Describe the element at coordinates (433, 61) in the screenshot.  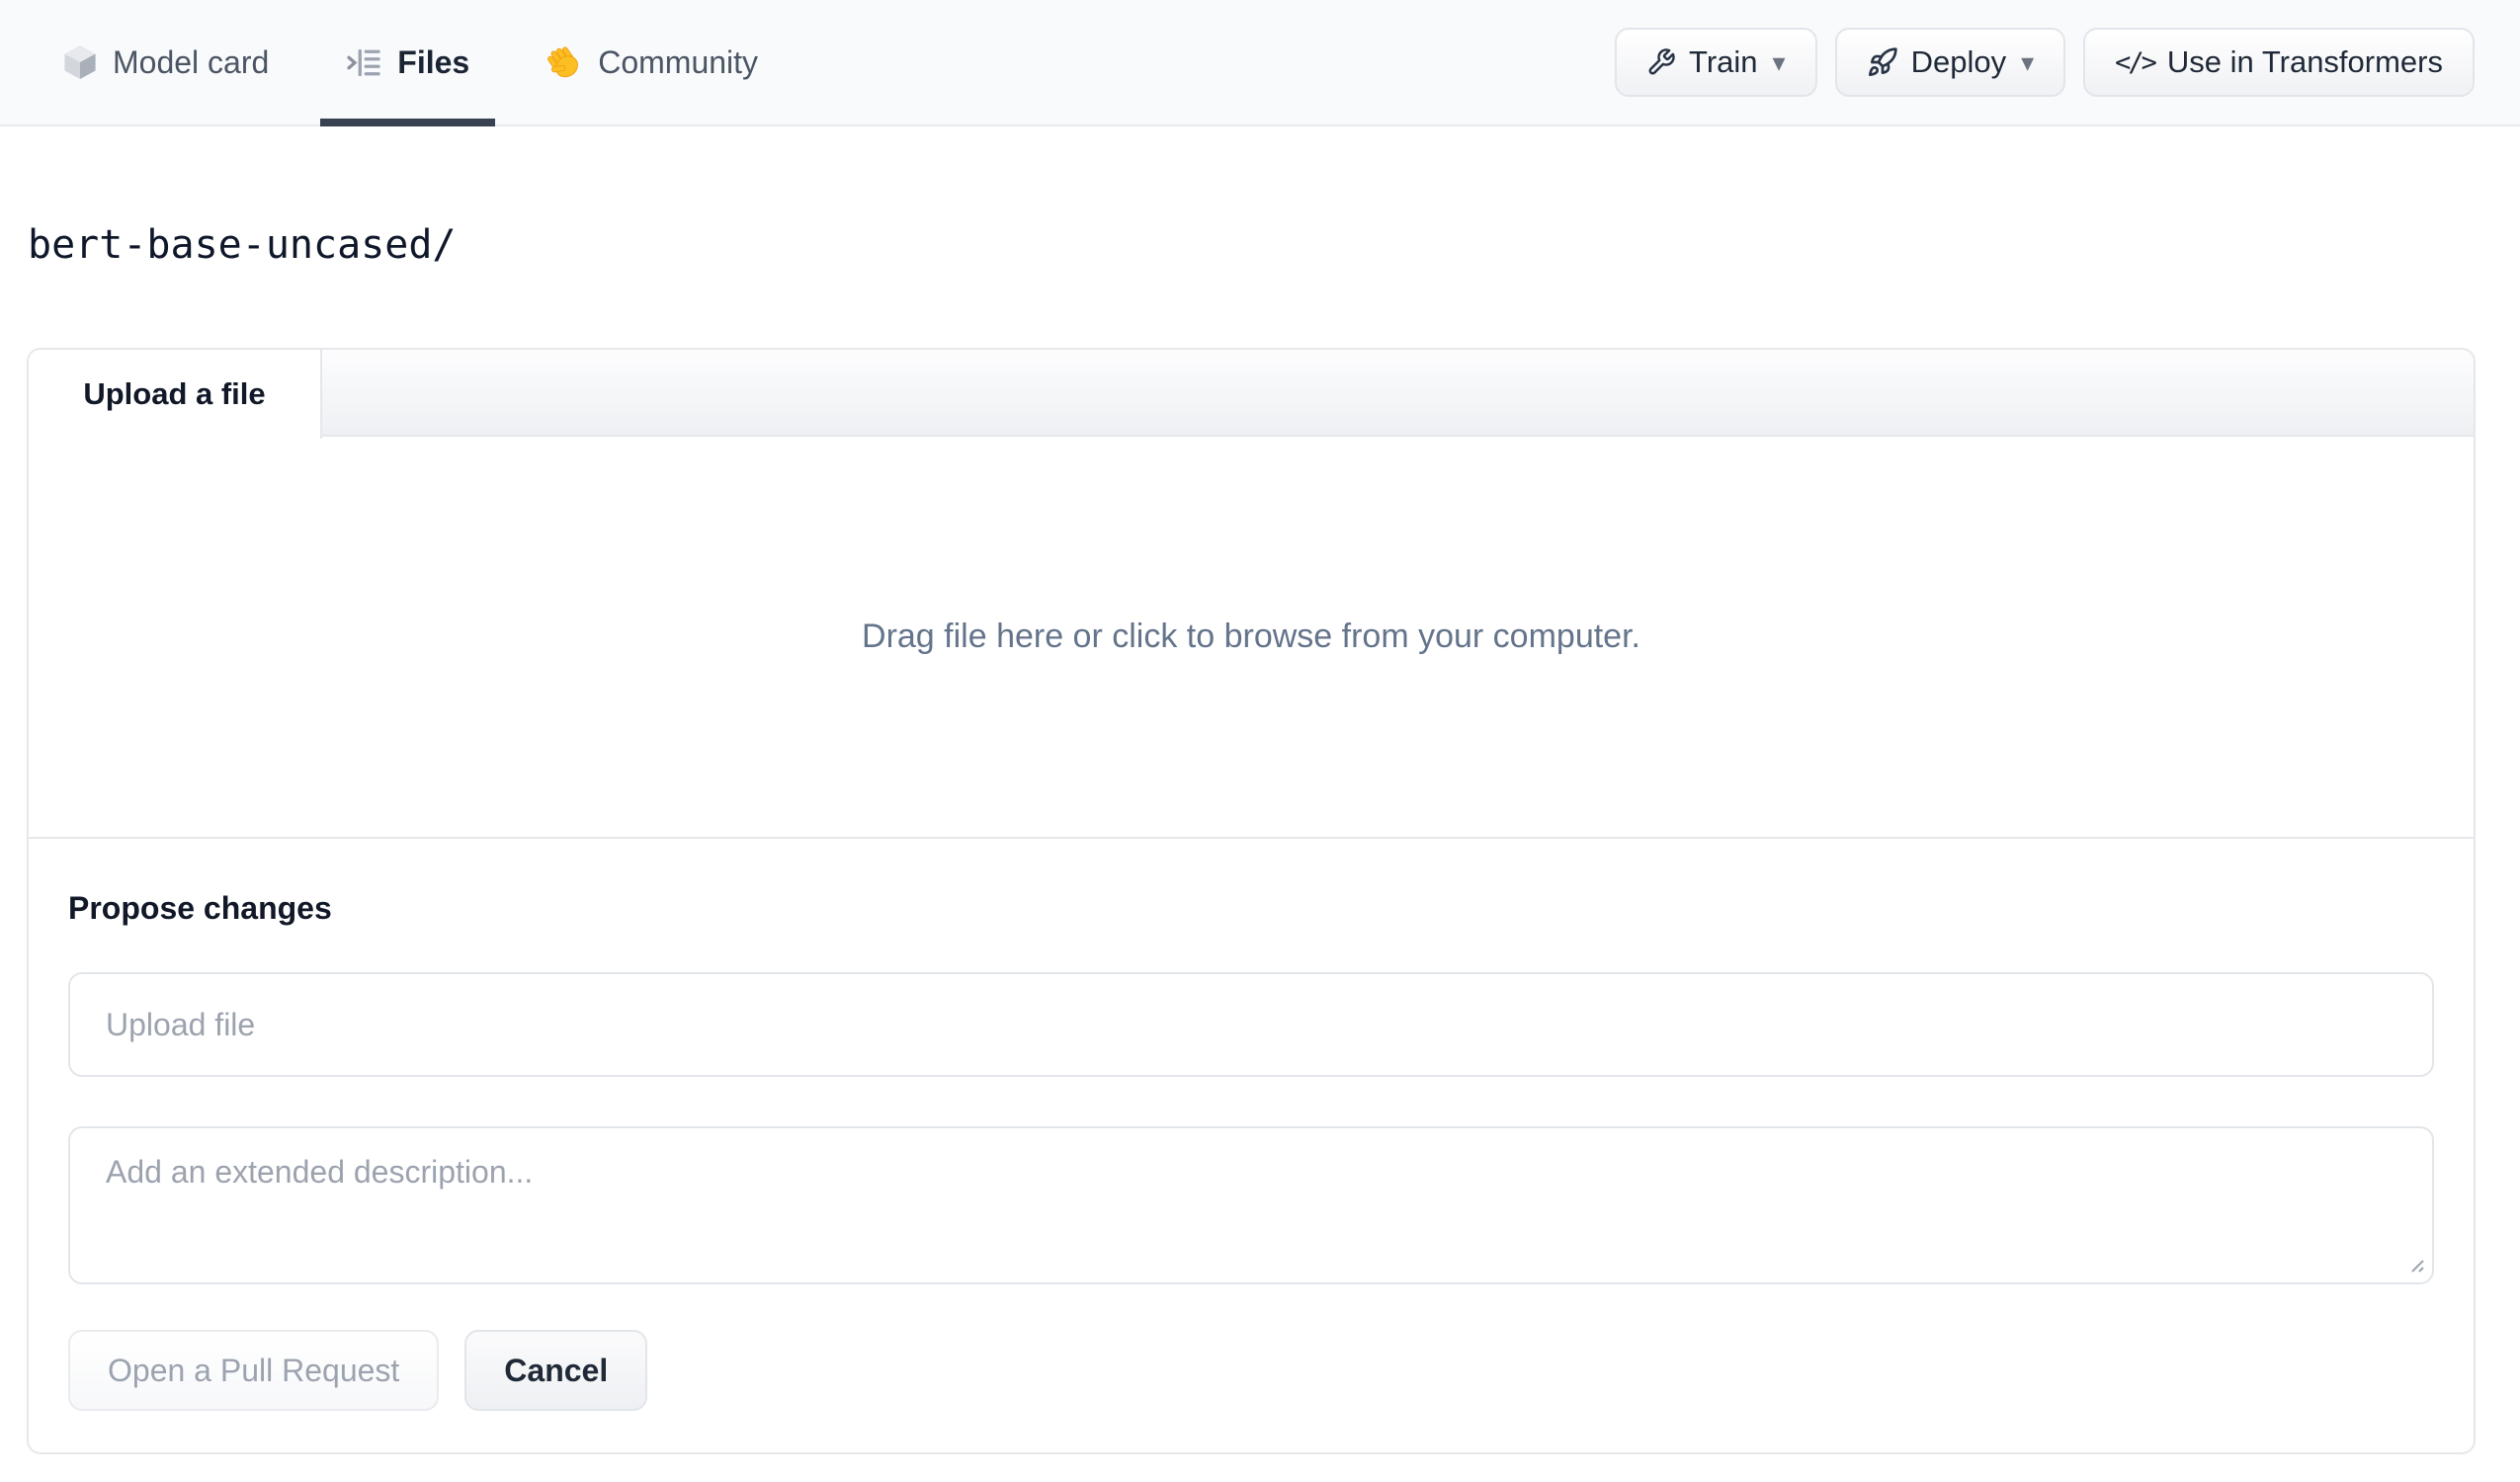
I see `tab-files-label: Files` at that location.